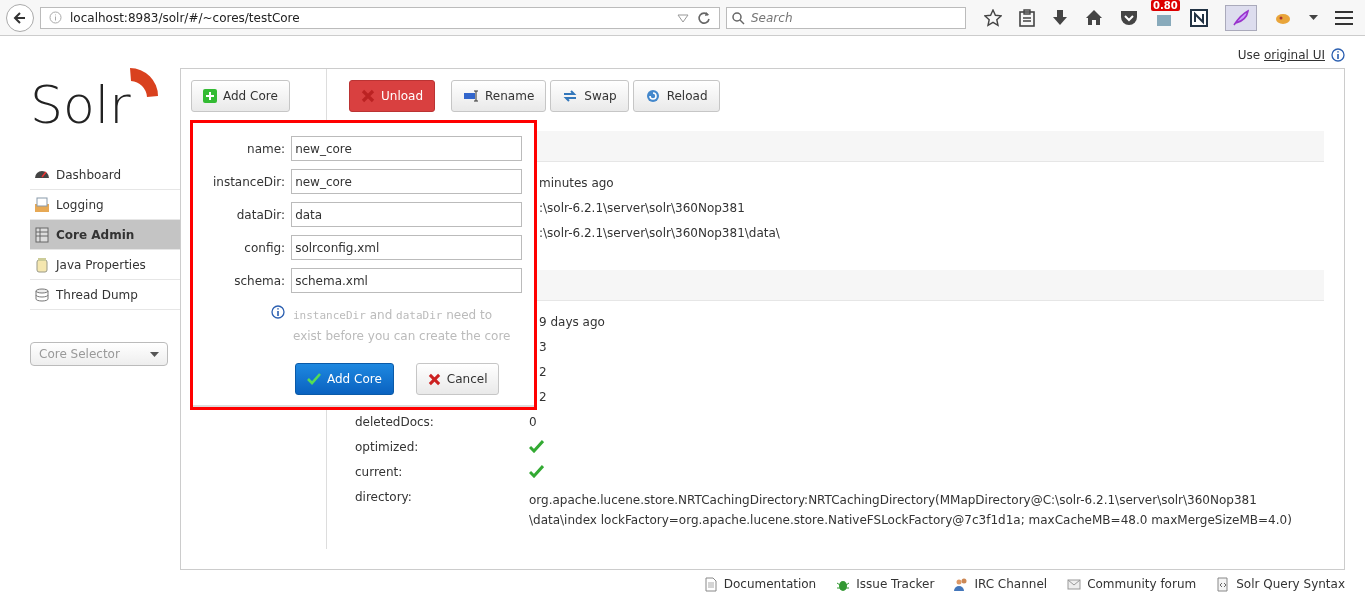 This screenshot has width=1365, height=602. I want to click on plus-icon, so click(210, 96).